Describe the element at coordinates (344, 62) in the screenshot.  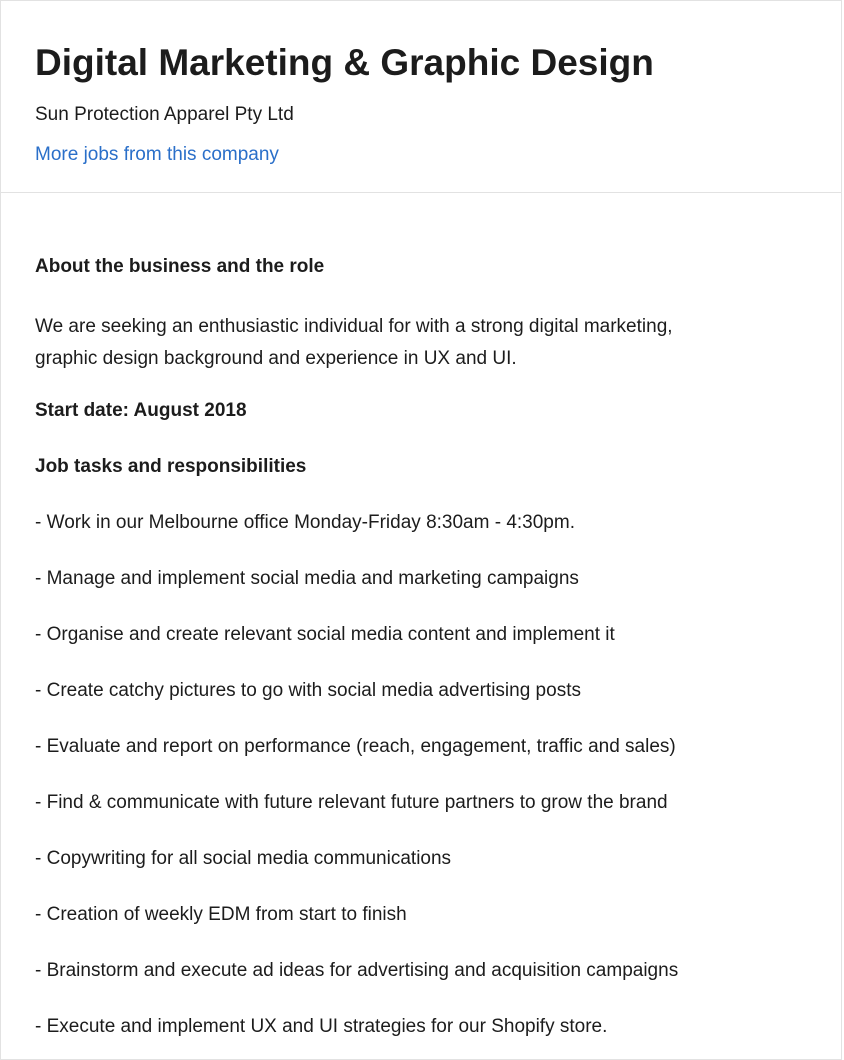
I see `job-title: Digital Marketing & Graphic Design` at that location.